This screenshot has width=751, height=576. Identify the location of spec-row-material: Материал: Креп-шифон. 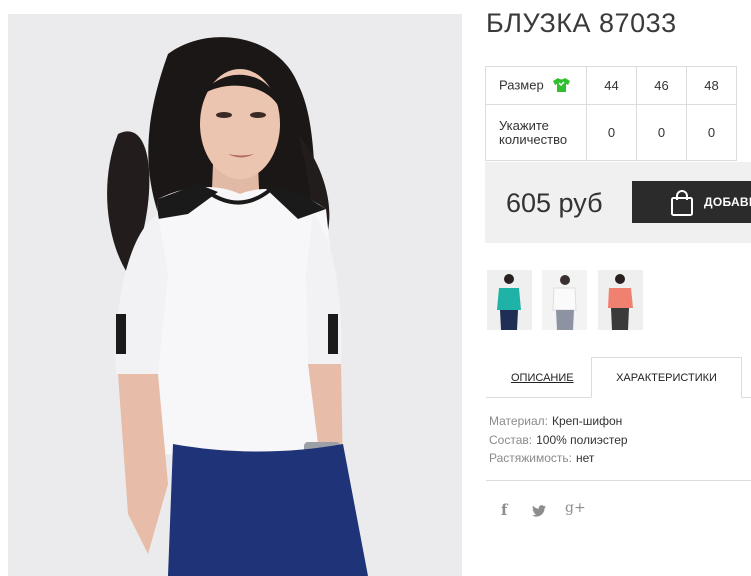
(556, 421).